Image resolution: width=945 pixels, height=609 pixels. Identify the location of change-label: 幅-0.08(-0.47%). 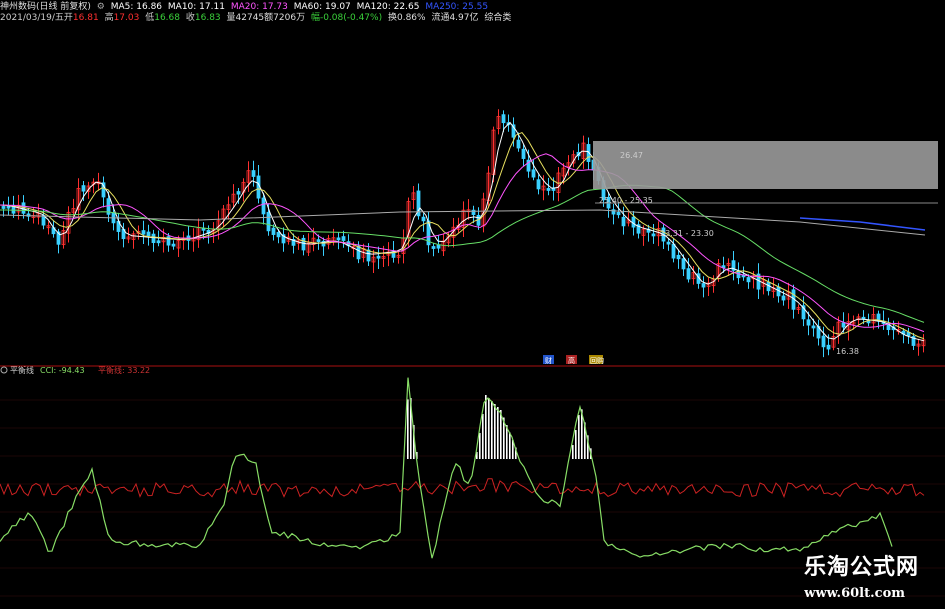
(346, 18).